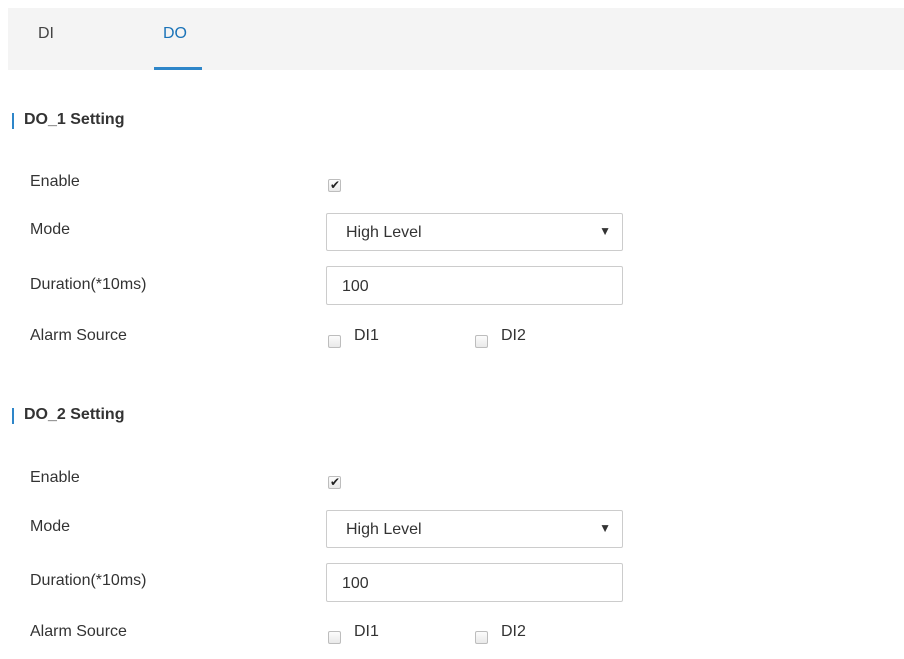 This screenshot has height=659, width=904. I want to click on duration-input-do2: 100, so click(474, 582).